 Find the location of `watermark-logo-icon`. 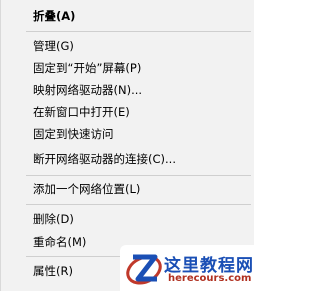

watermark-logo-icon is located at coordinates (144, 269).